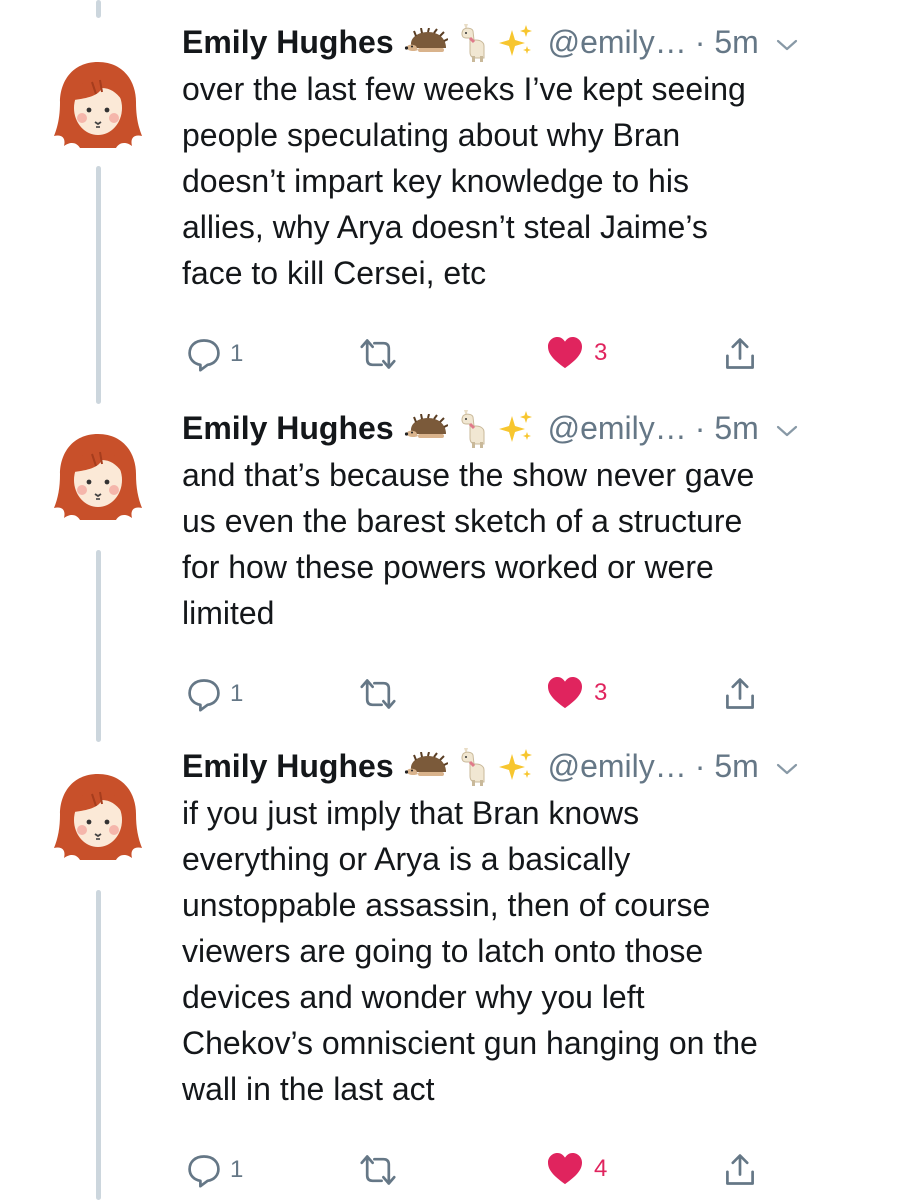  What do you see at coordinates (601, 1168) in the screenshot?
I see `like-count: 4` at bounding box center [601, 1168].